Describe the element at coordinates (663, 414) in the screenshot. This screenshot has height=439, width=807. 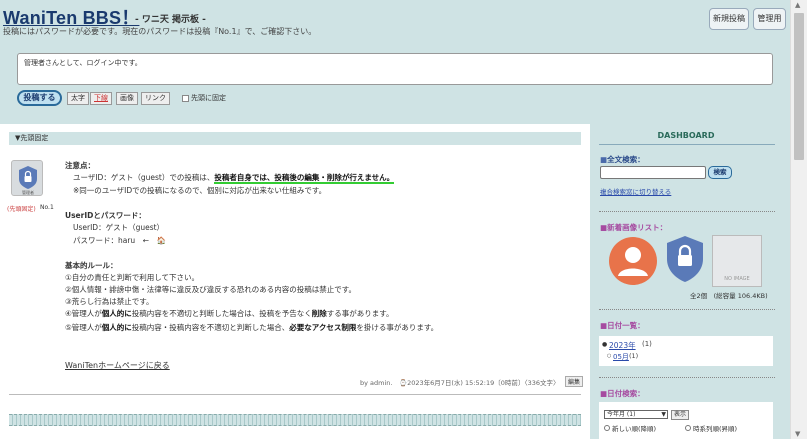
I see `chevron-down-icon: ▼` at that location.